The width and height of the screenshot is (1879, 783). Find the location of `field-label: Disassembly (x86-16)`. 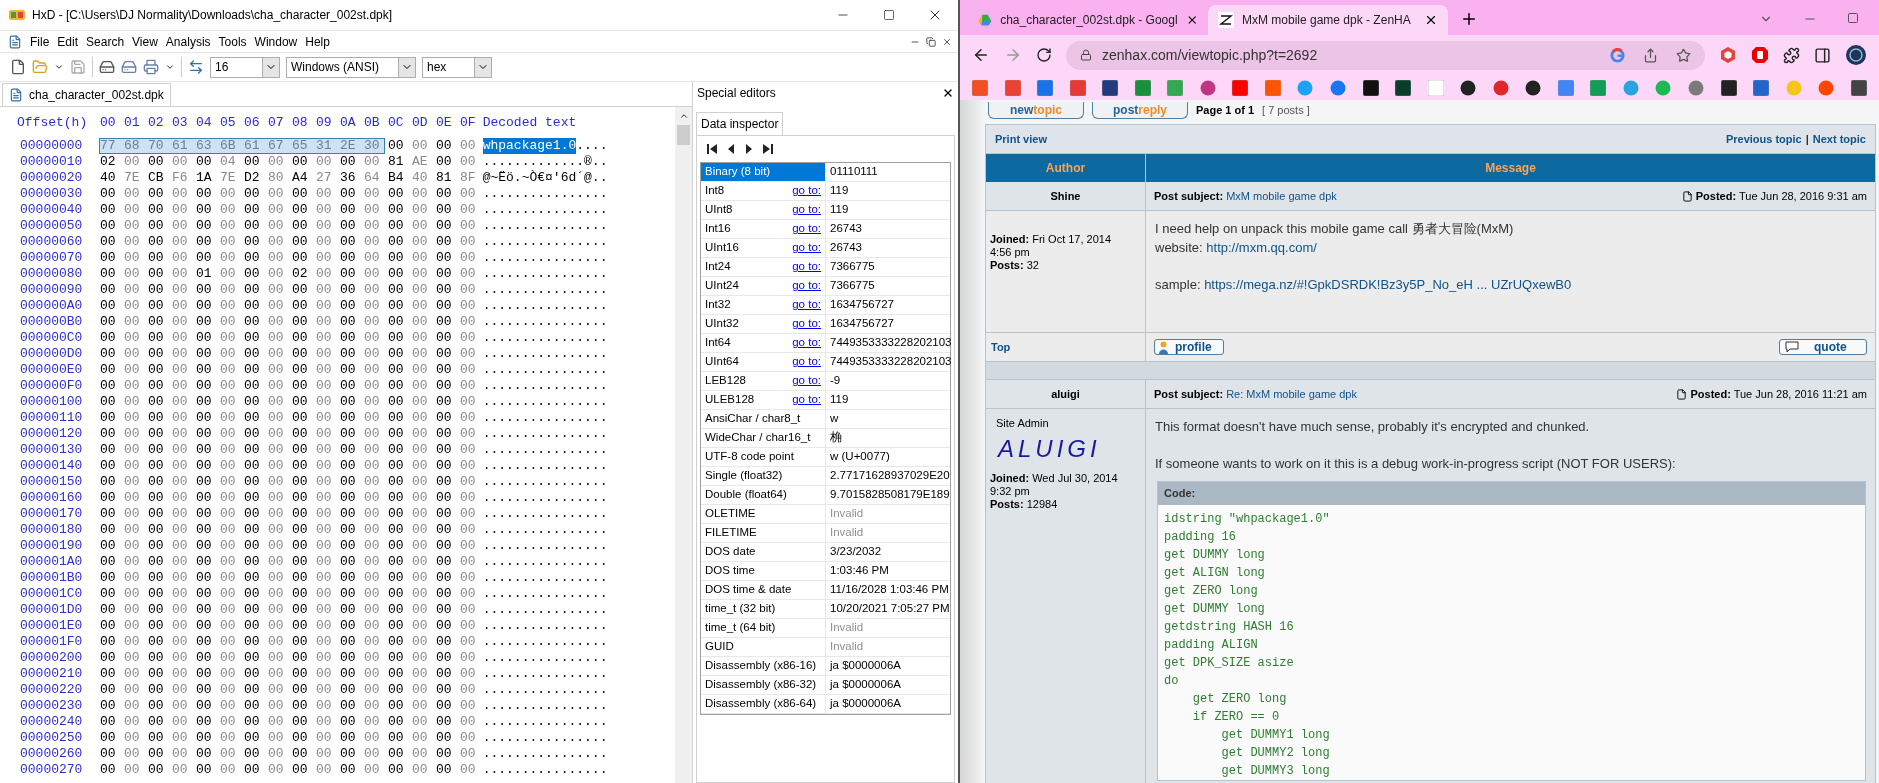

field-label: Disassembly (x86-16) is located at coordinates (763, 666).